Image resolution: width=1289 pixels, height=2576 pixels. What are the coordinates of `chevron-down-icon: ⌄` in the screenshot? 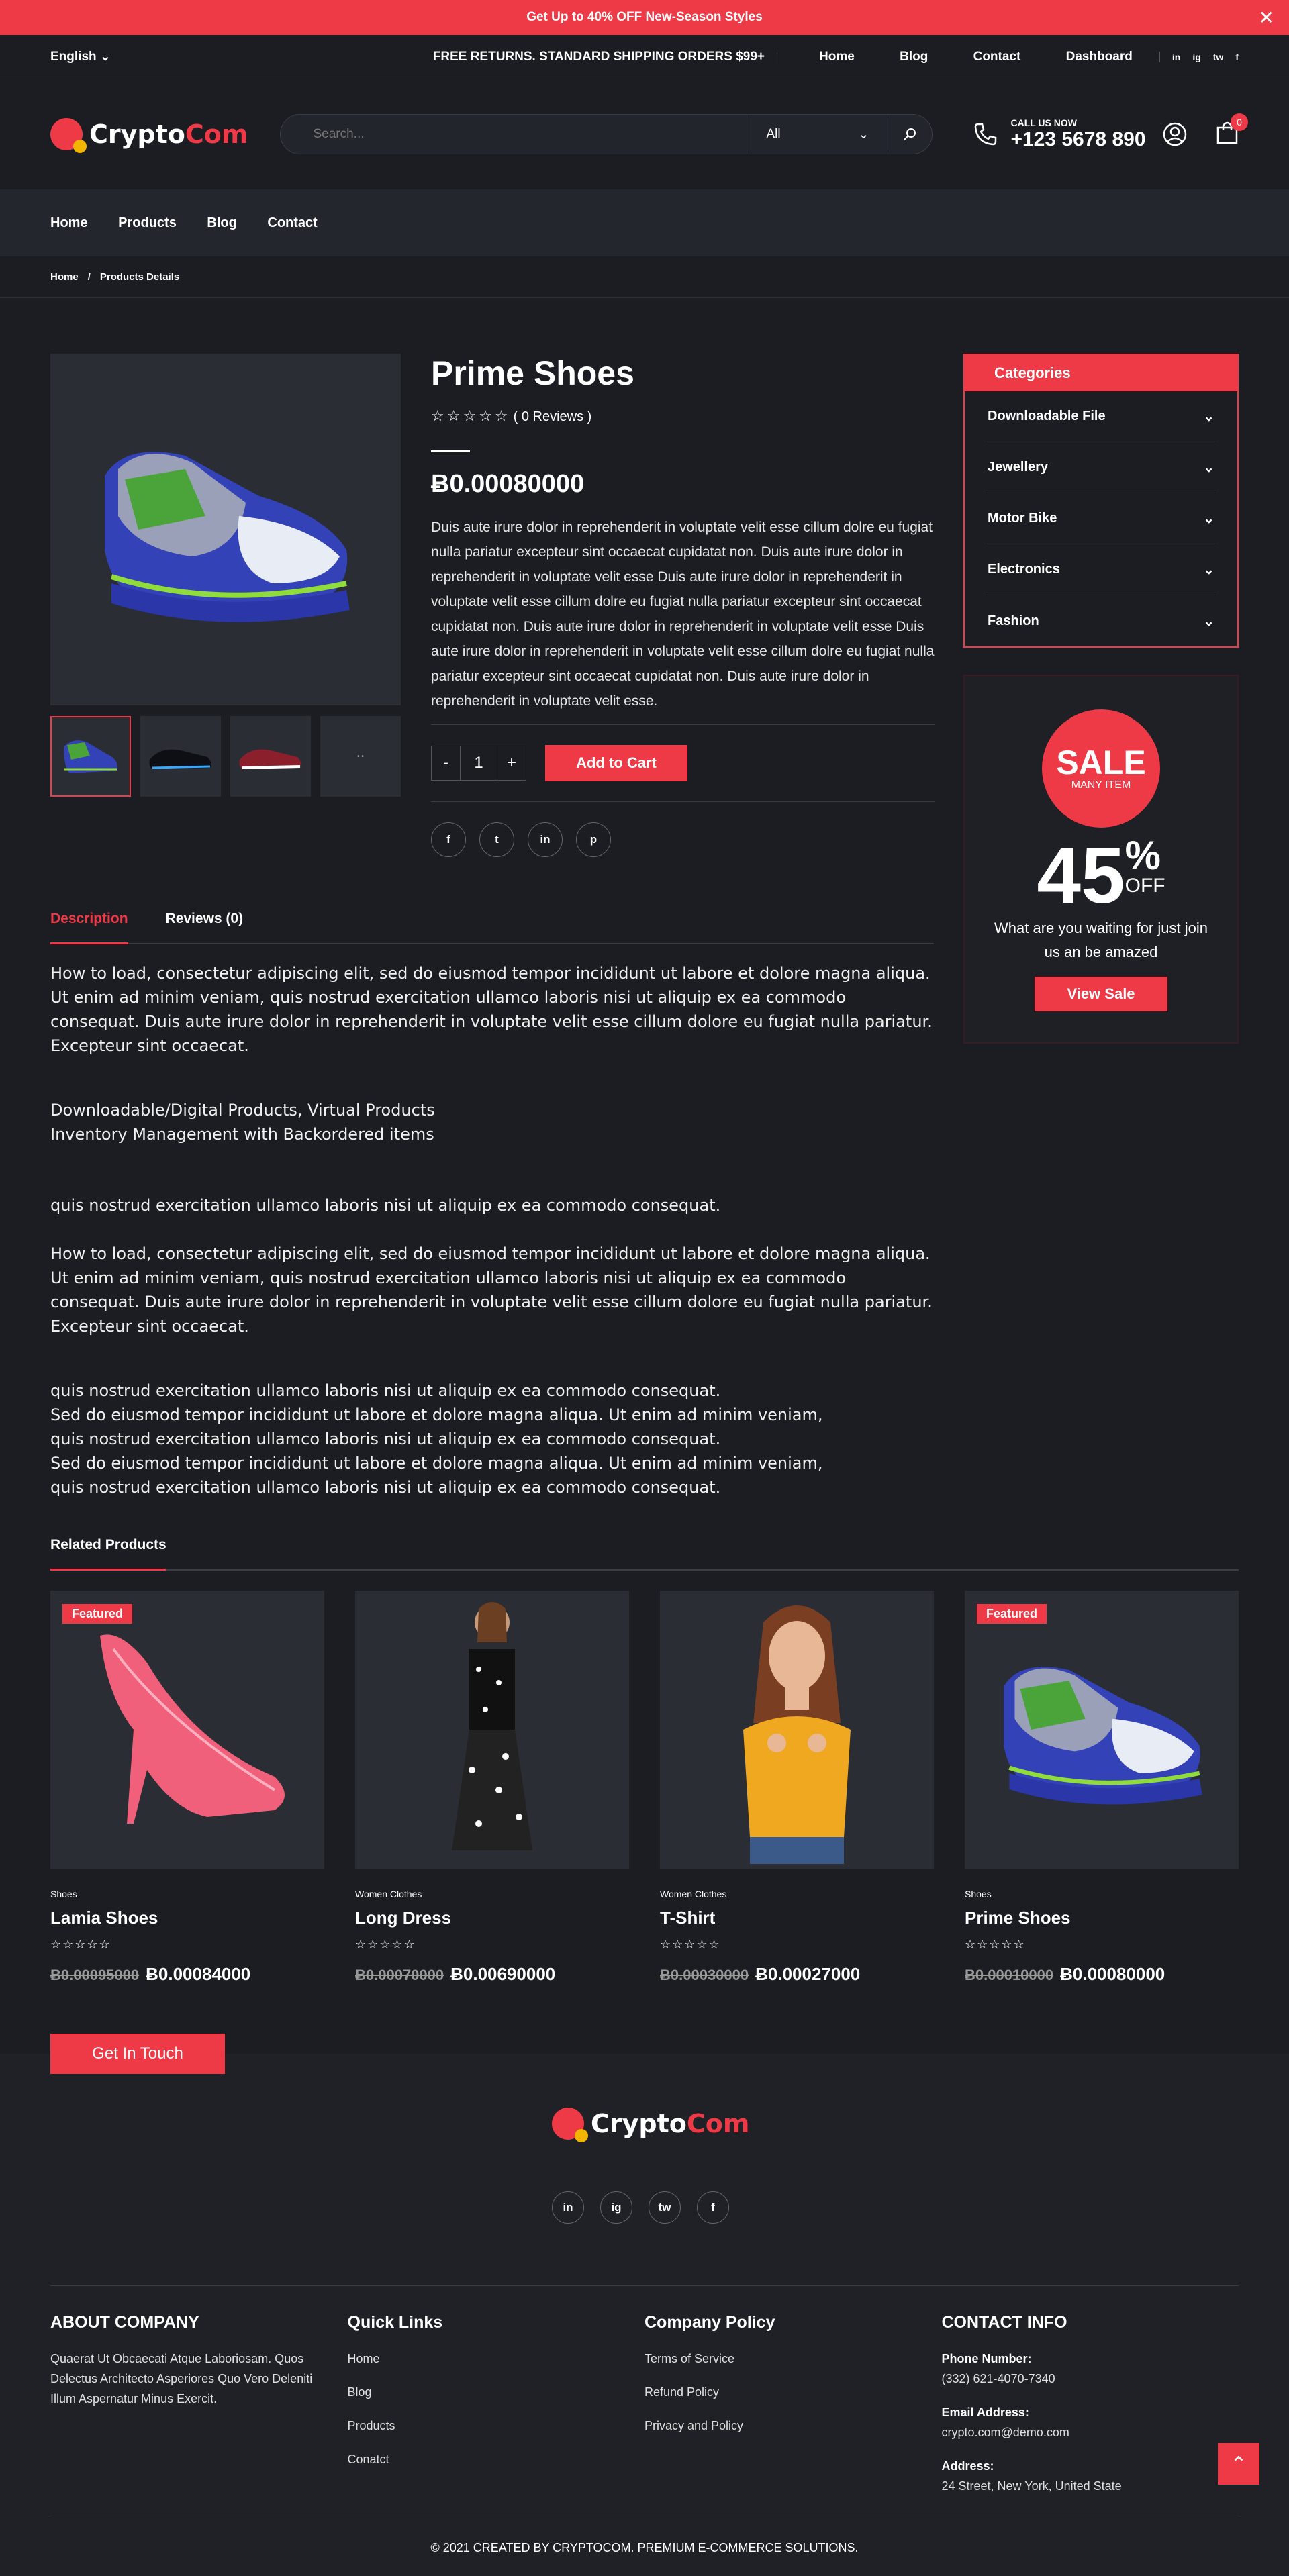 It's located at (1208, 518).